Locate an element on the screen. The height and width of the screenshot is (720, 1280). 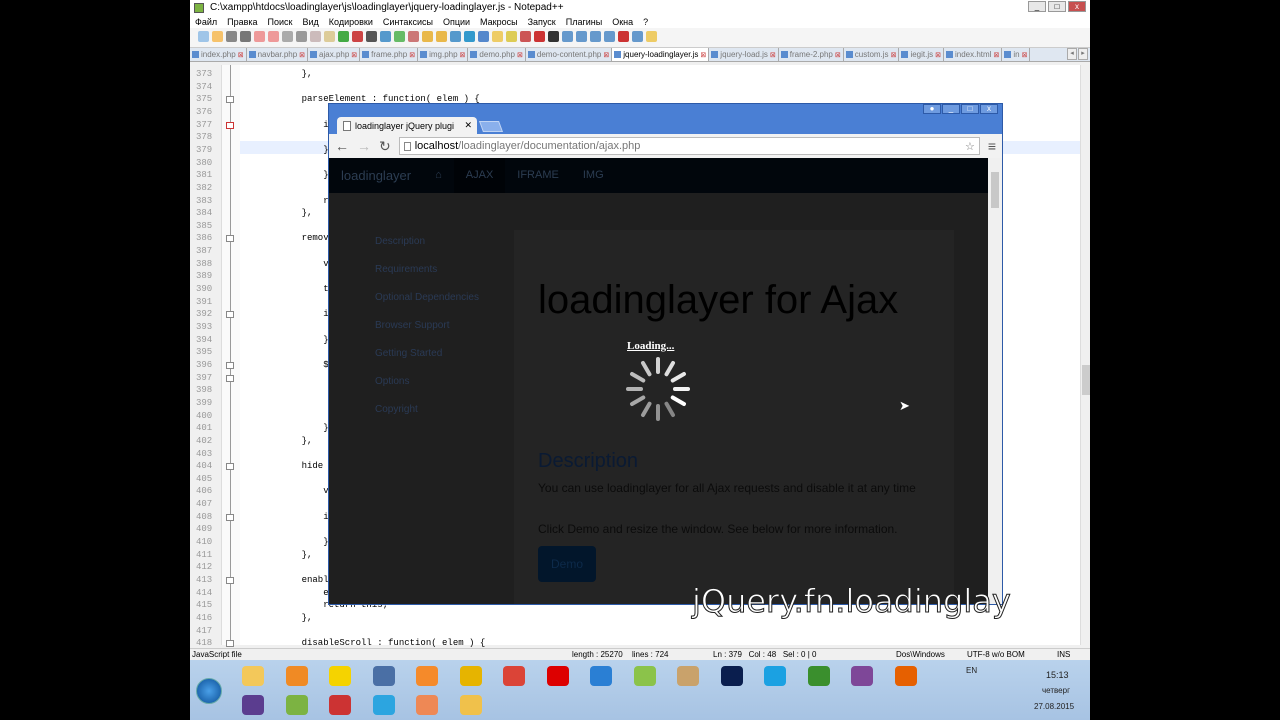
tab-scroll-button: ▸ is located at coordinates (1083, 54).